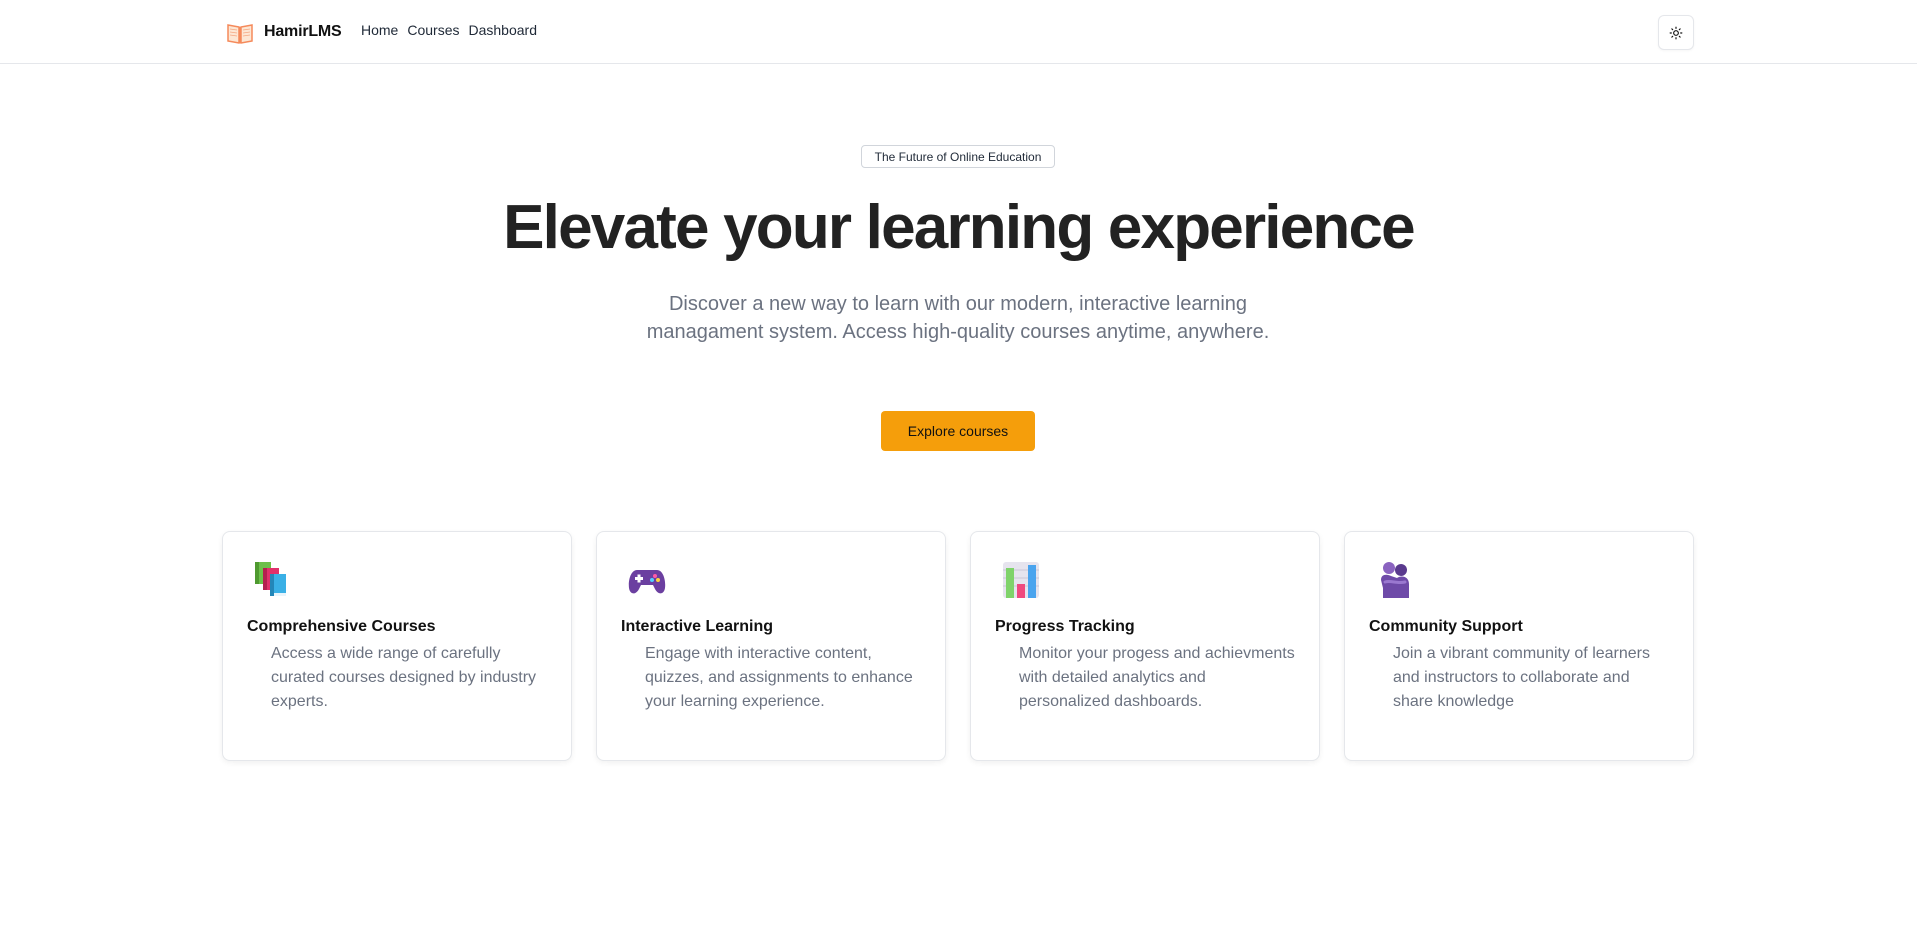  I want to click on theme-toggle-button, so click(1676, 32).